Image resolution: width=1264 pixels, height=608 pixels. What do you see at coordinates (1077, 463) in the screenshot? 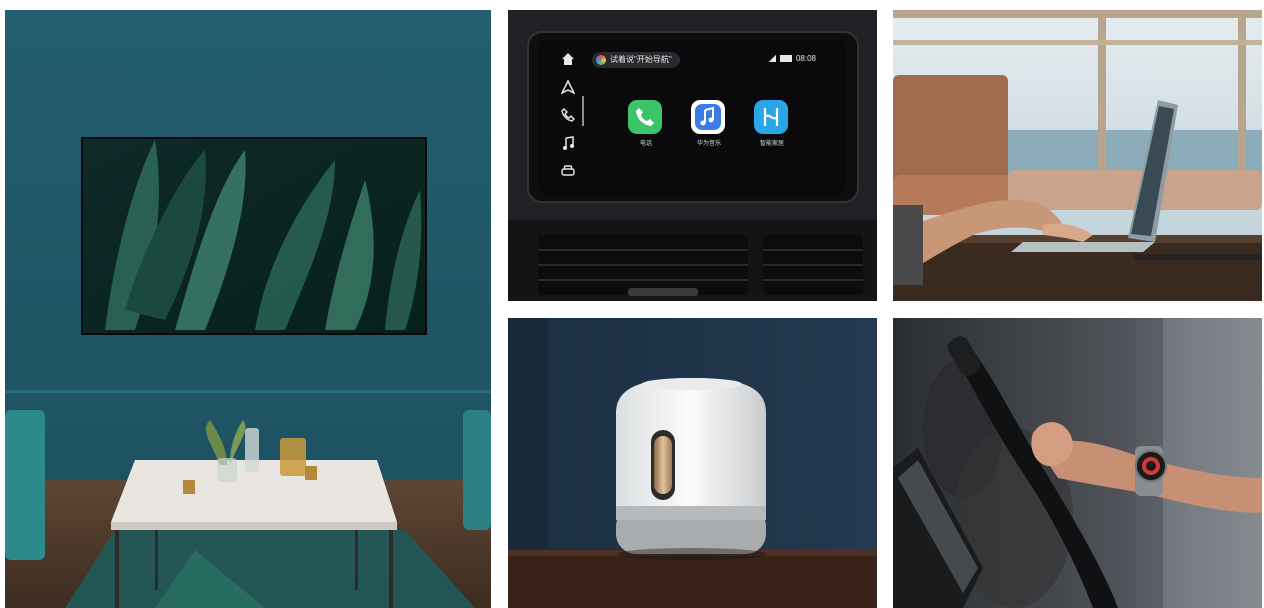
I see `smartwatch-workout-photo` at bounding box center [1077, 463].